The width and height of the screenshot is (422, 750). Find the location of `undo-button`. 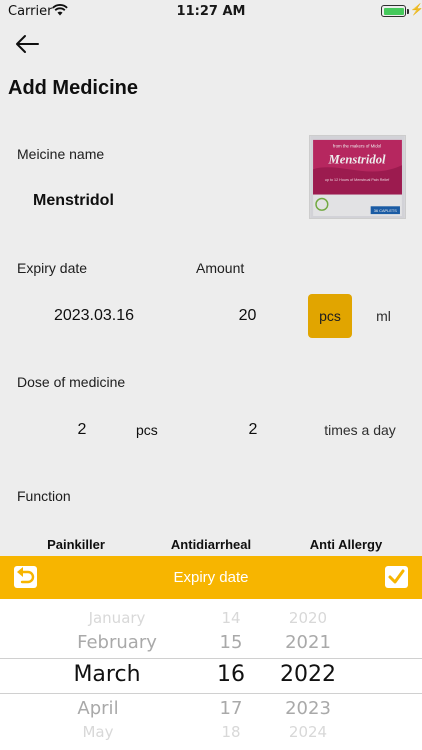

undo-button is located at coordinates (25, 577).